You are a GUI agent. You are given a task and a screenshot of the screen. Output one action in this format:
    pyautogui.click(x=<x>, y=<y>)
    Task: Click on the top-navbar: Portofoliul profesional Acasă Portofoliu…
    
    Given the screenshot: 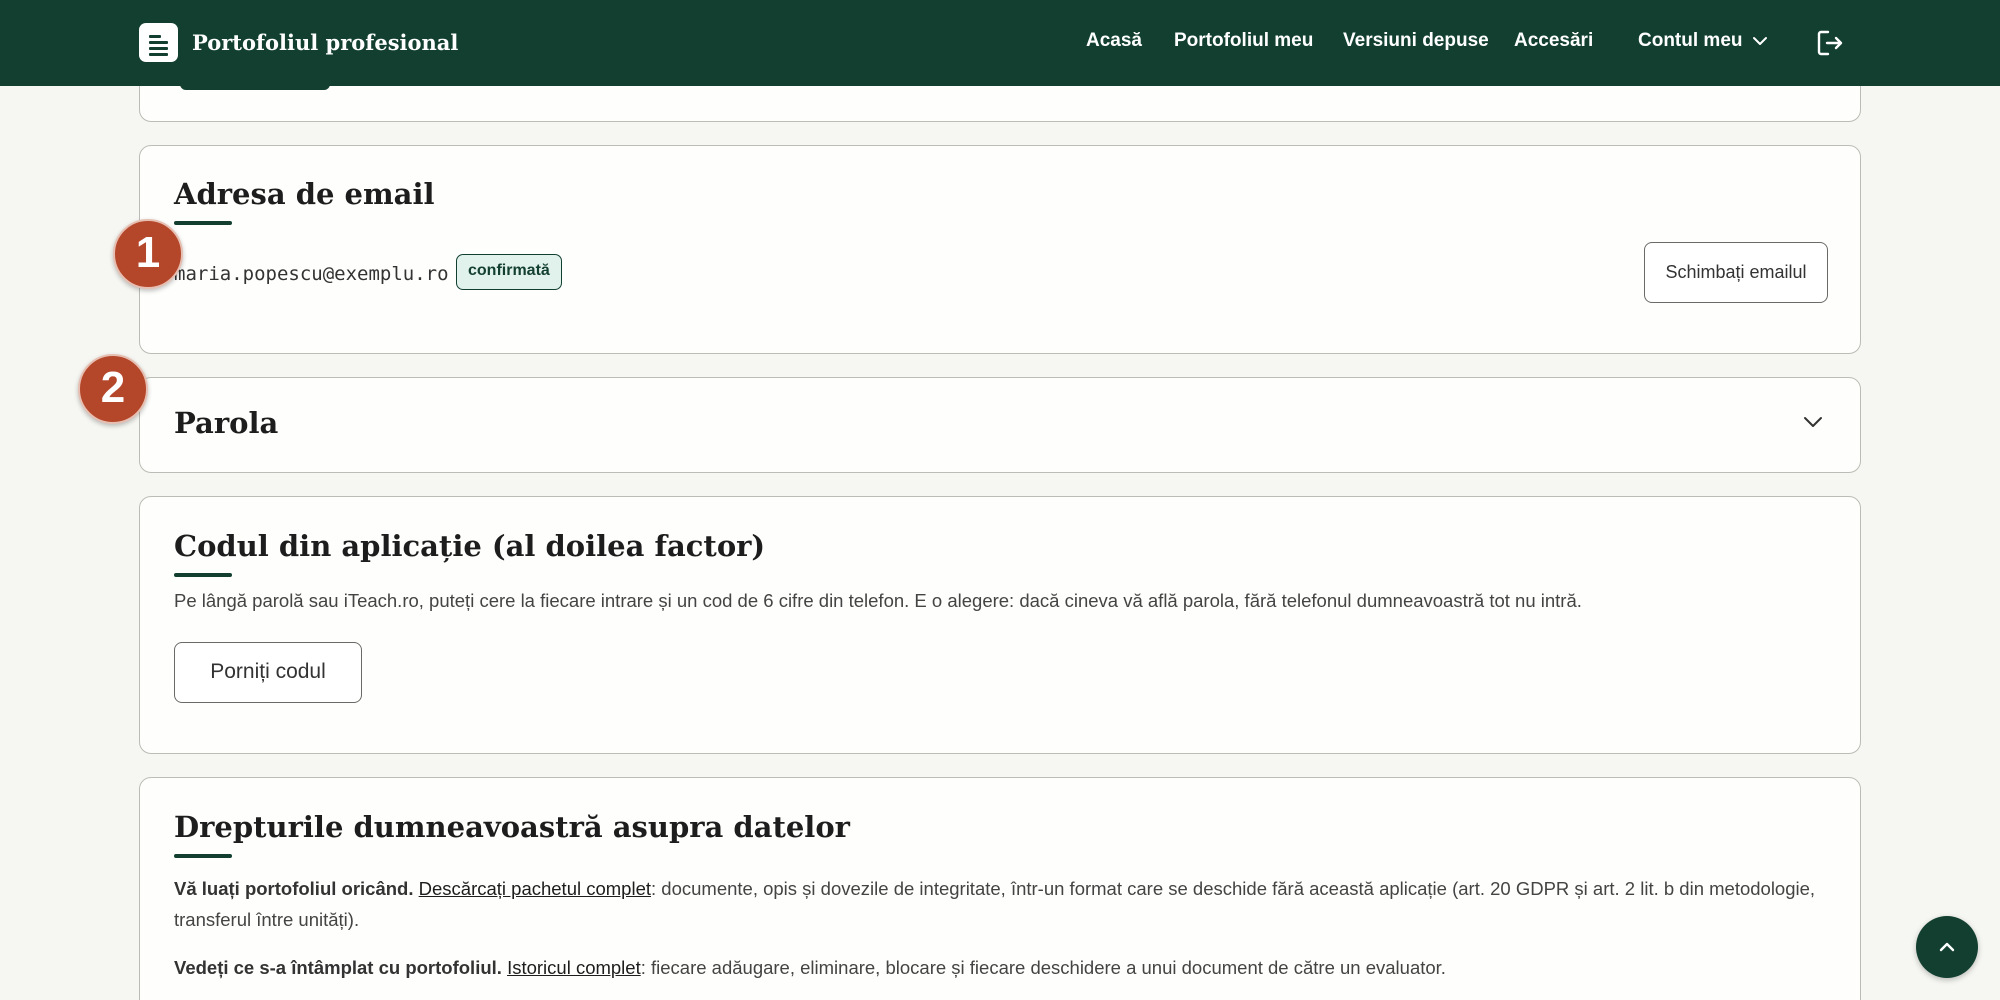 What is the action you would take?
    pyautogui.click(x=1000, y=43)
    